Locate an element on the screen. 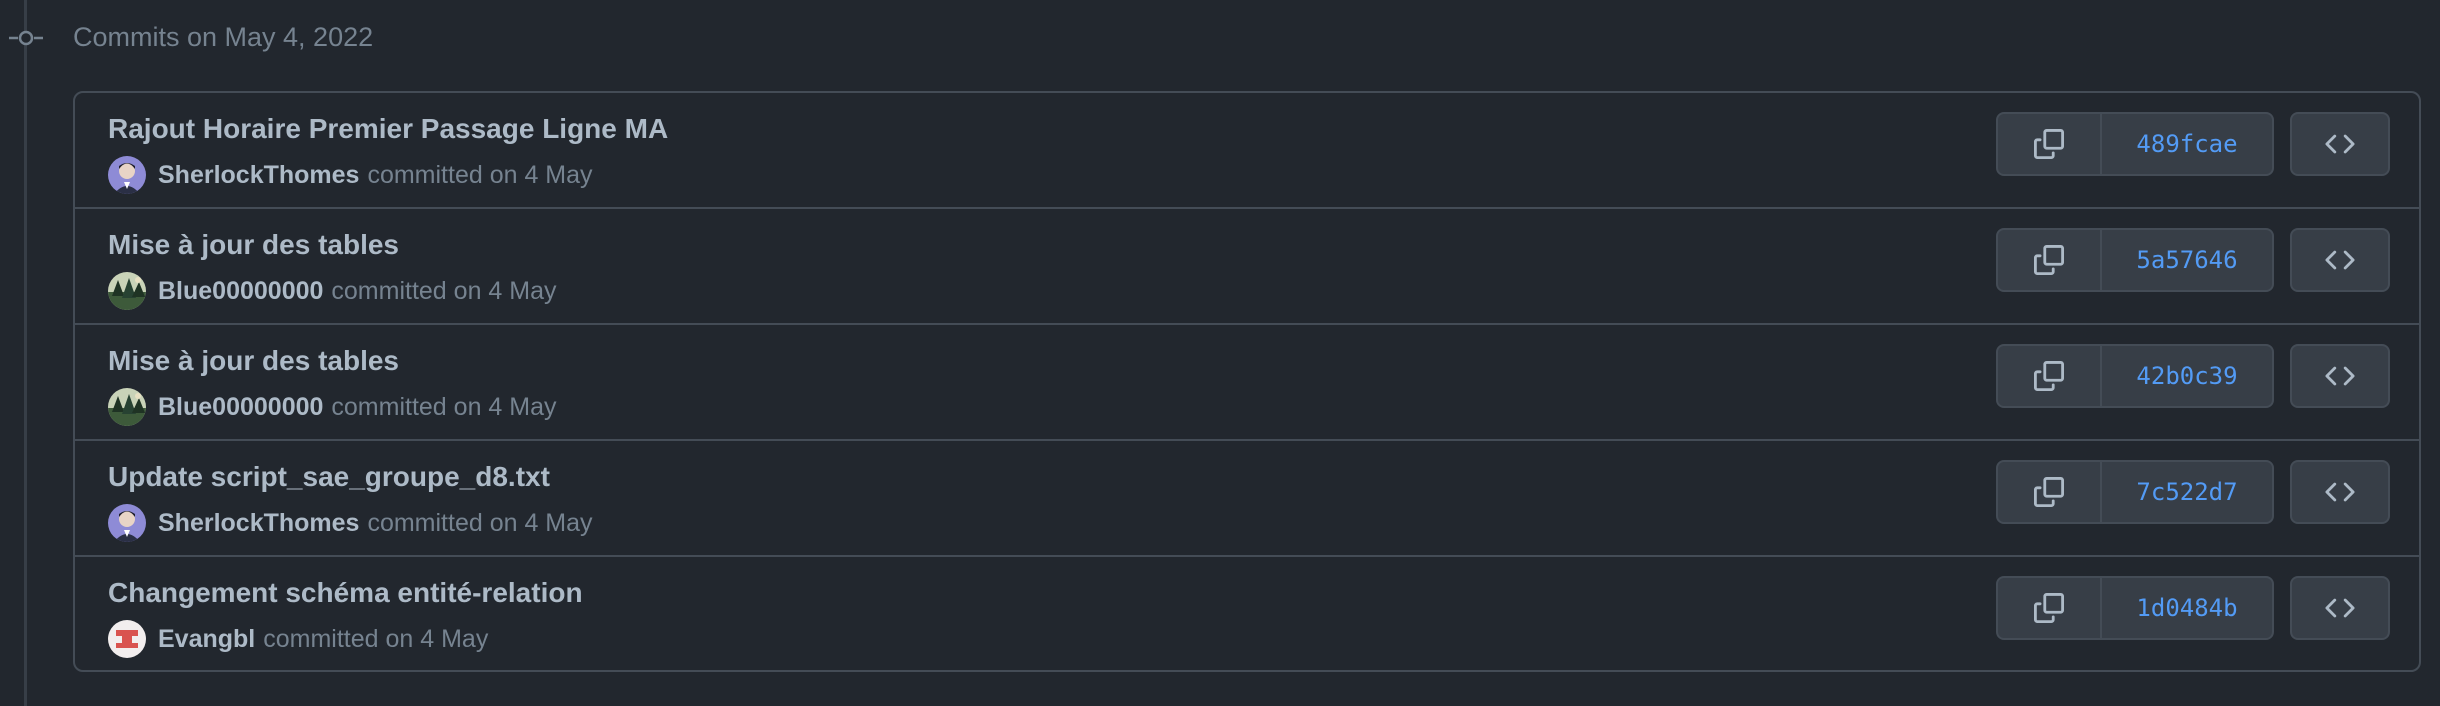 This screenshot has height=706, width=2440. git-commit-icon is located at coordinates (26, 38).